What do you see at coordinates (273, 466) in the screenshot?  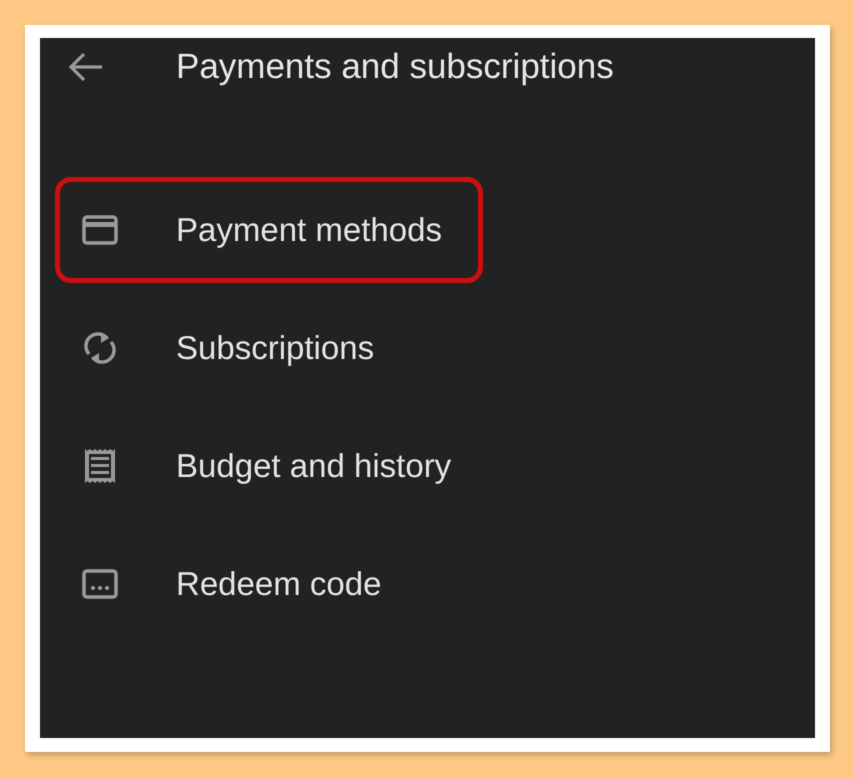 I see `menu-item: Budget and history` at bounding box center [273, 466].